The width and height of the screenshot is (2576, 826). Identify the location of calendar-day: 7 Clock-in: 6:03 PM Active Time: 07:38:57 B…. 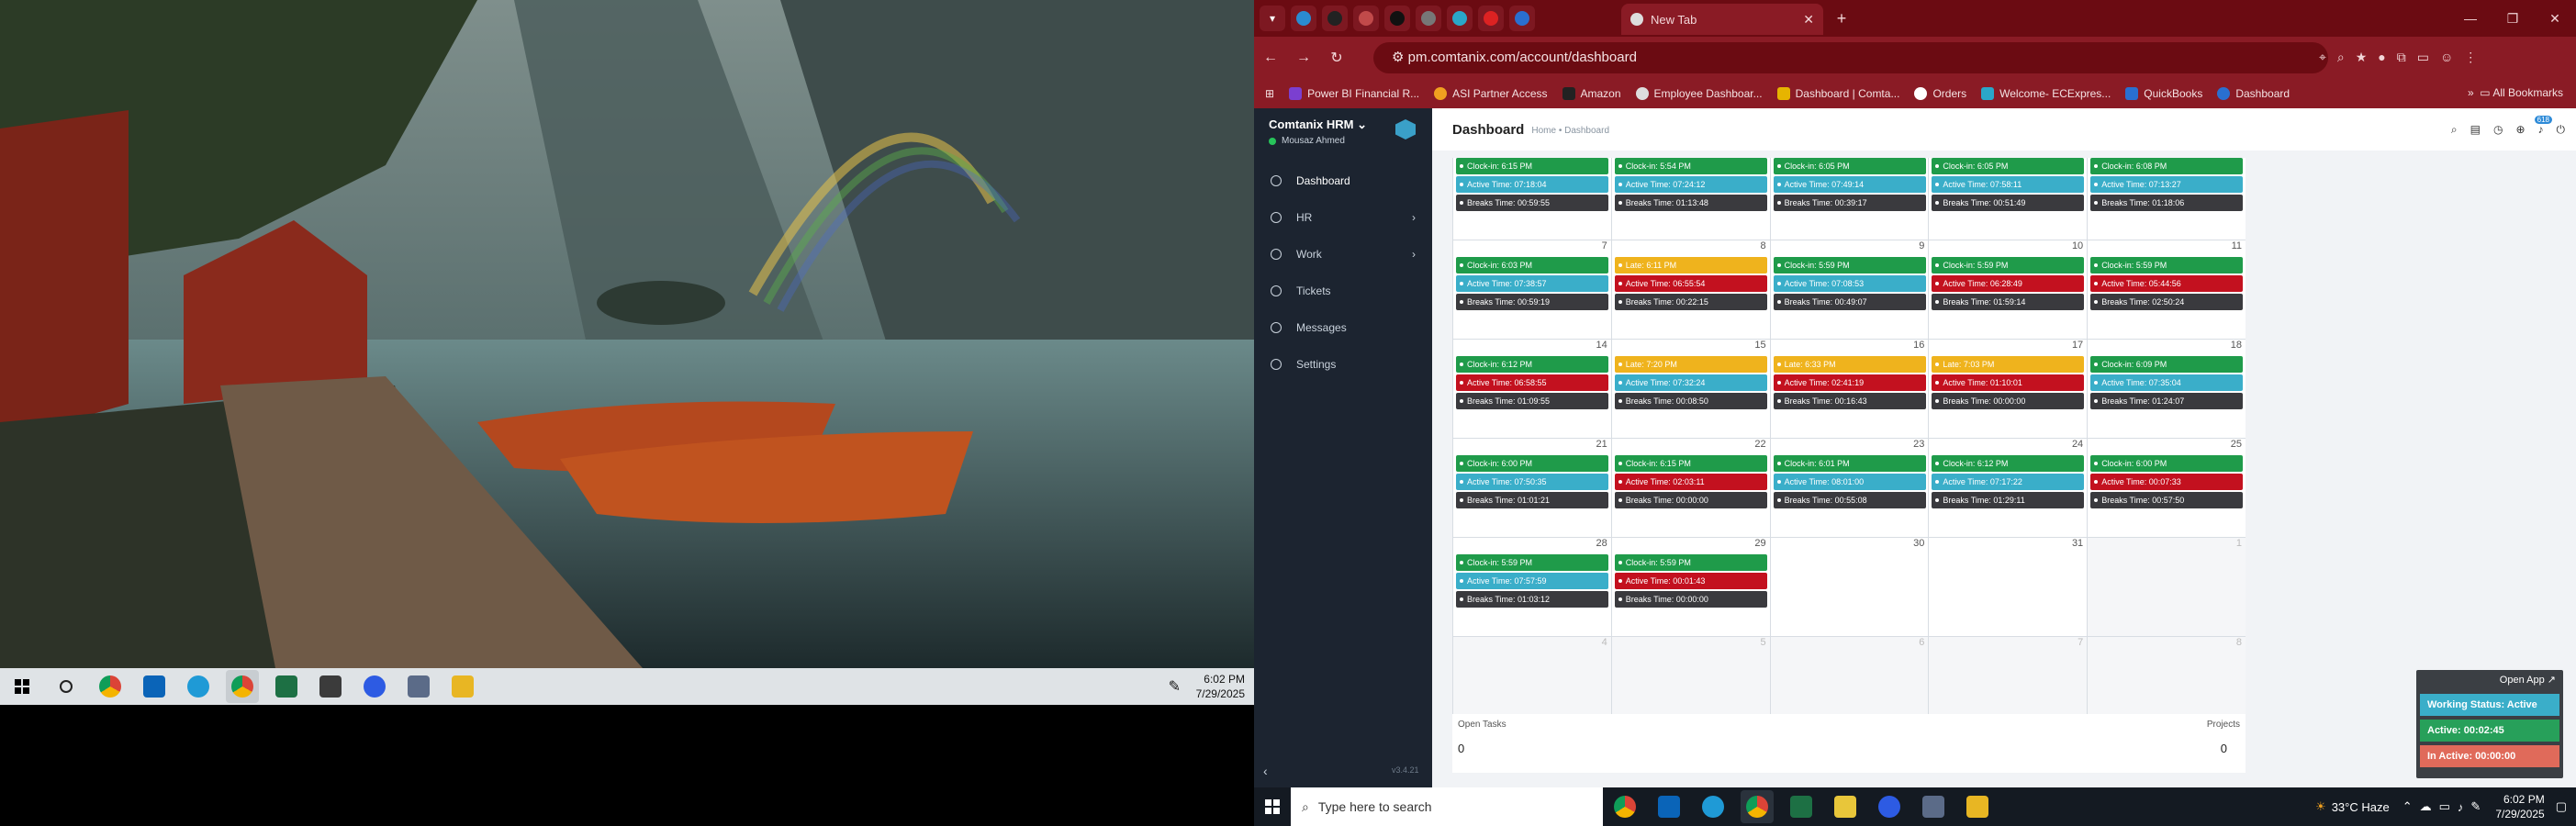
(1531, 290).